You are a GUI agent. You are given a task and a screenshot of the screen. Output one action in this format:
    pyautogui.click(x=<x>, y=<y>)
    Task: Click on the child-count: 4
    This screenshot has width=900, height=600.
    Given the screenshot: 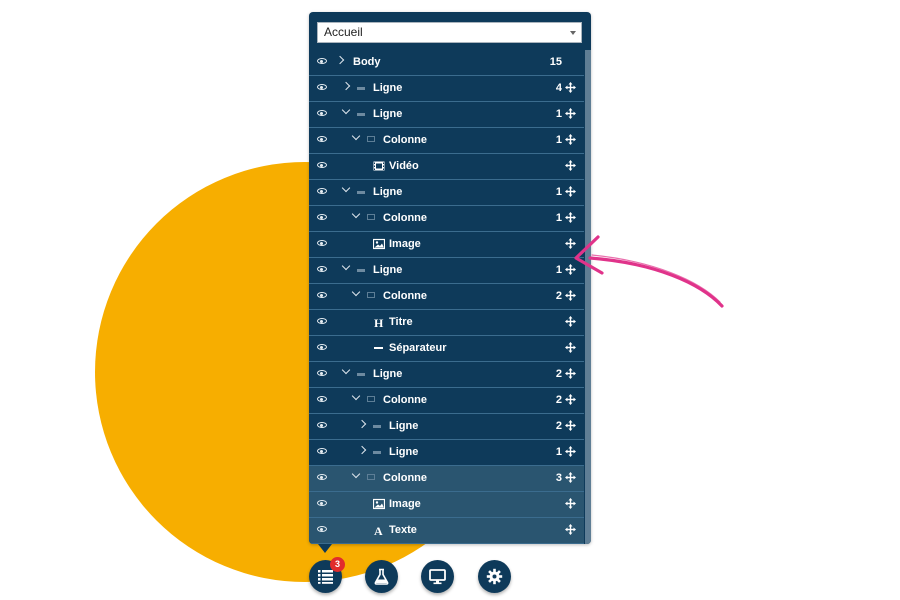 What is the action you would take?
    pyautogui.click(x=558, y=88)
    